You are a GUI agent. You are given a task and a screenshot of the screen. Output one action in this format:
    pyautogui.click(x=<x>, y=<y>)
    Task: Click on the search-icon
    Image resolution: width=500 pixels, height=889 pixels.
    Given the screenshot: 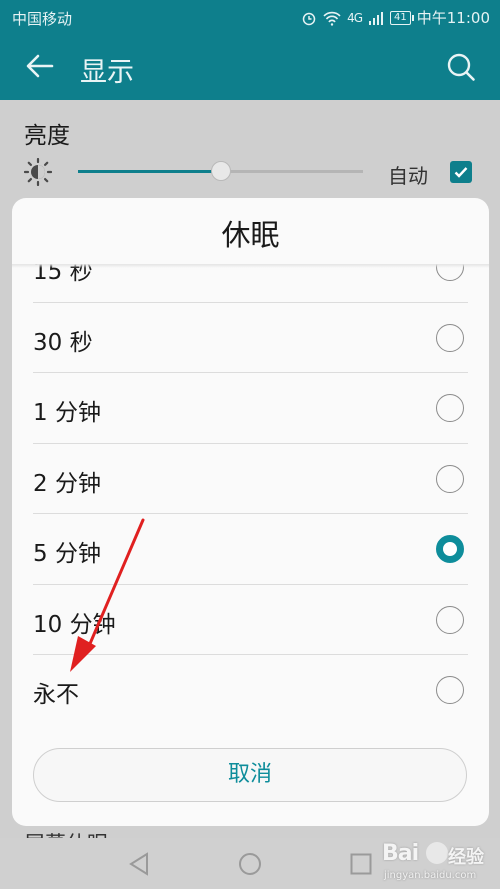 What is the action you would take?
    pyautogui.click(x=461, y=67)
    